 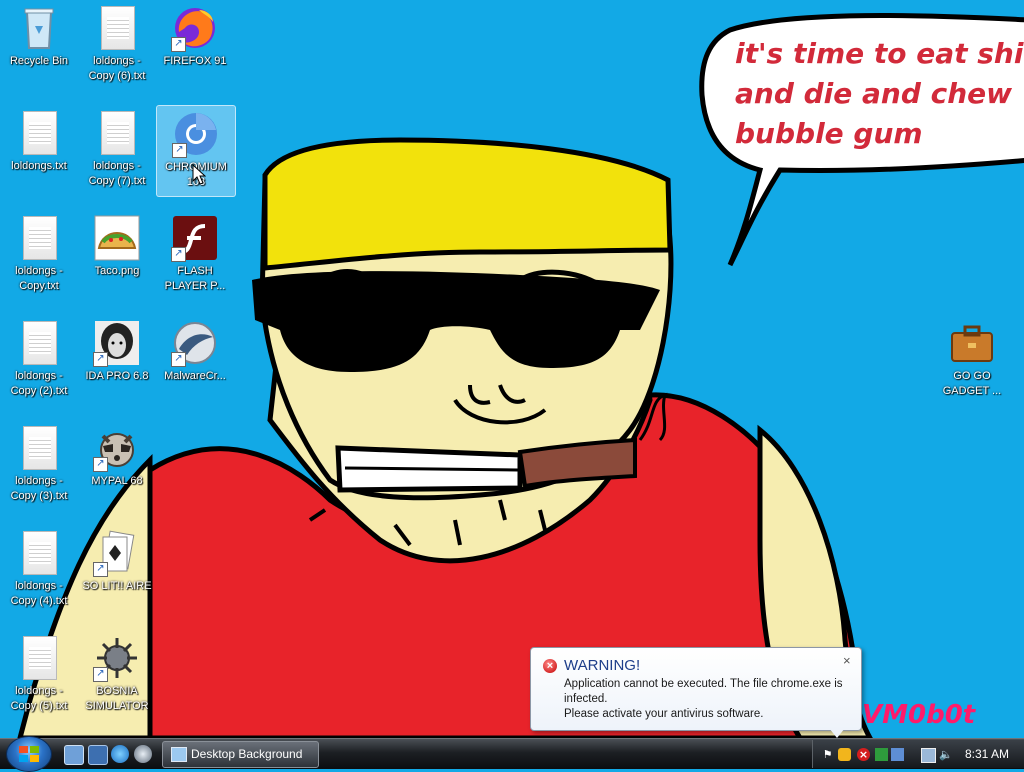 I want to click on loldongs-copy-label: loldongs - Copy.txt, so click(x=39, y=278).